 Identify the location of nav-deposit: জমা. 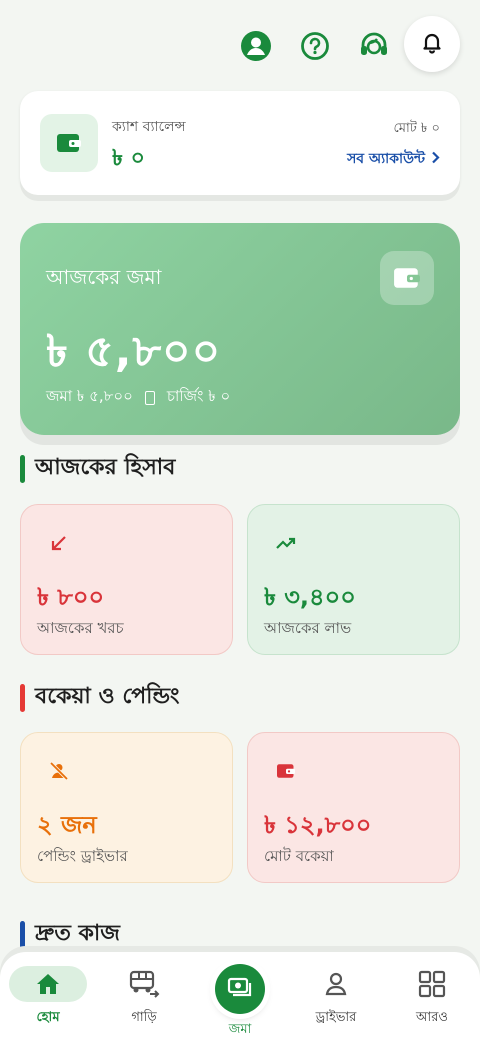
(240, 996).